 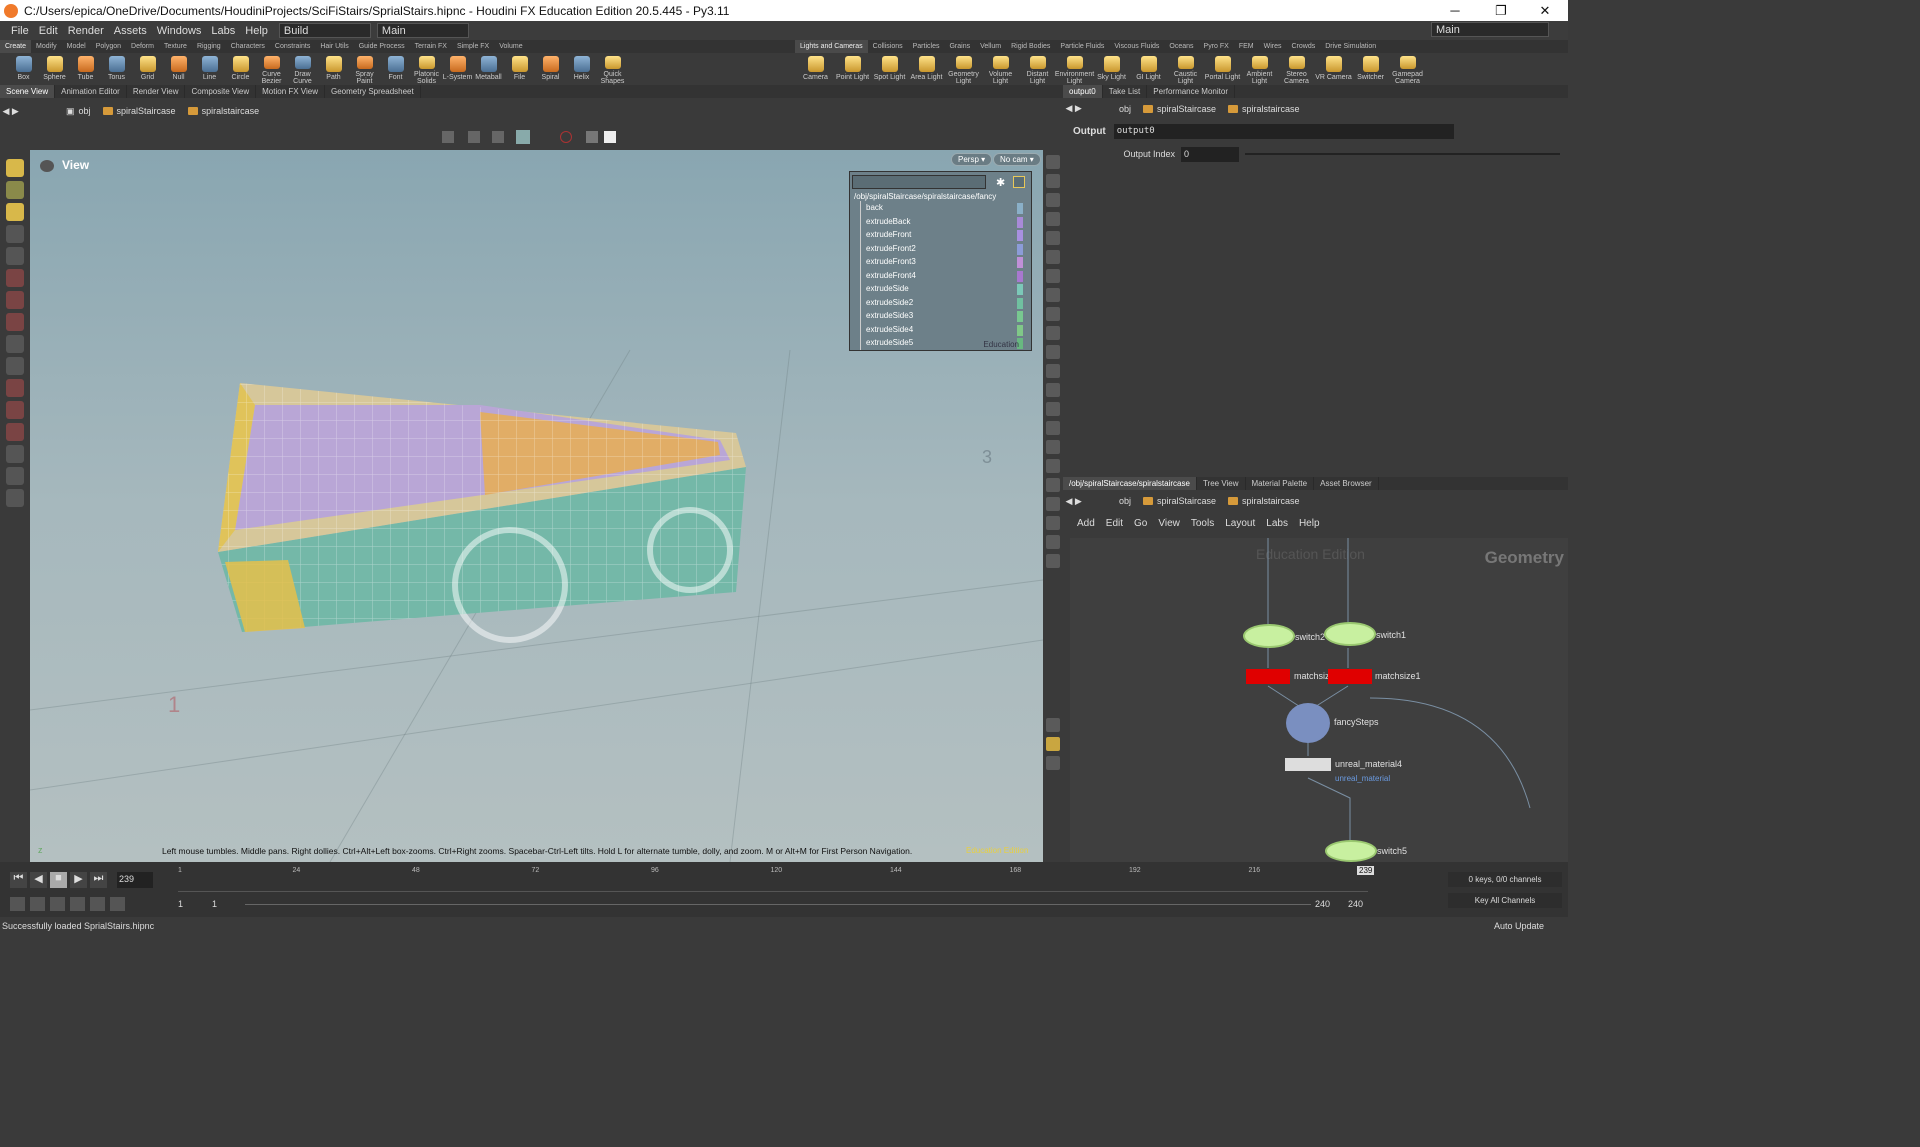 What do you see at coordinates (117, 904) in the screenshot?
I see `range-icon` at bounding box center [117, 904].